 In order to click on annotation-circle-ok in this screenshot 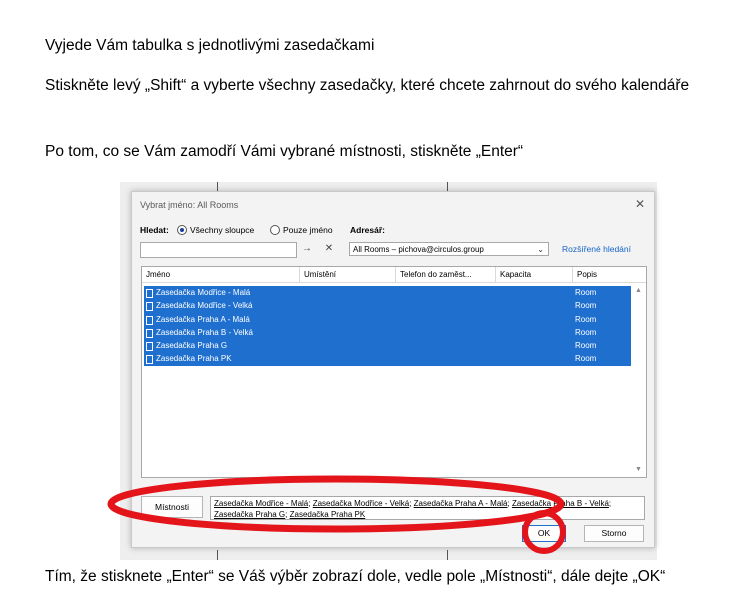, I will do `click(544, 532)`.